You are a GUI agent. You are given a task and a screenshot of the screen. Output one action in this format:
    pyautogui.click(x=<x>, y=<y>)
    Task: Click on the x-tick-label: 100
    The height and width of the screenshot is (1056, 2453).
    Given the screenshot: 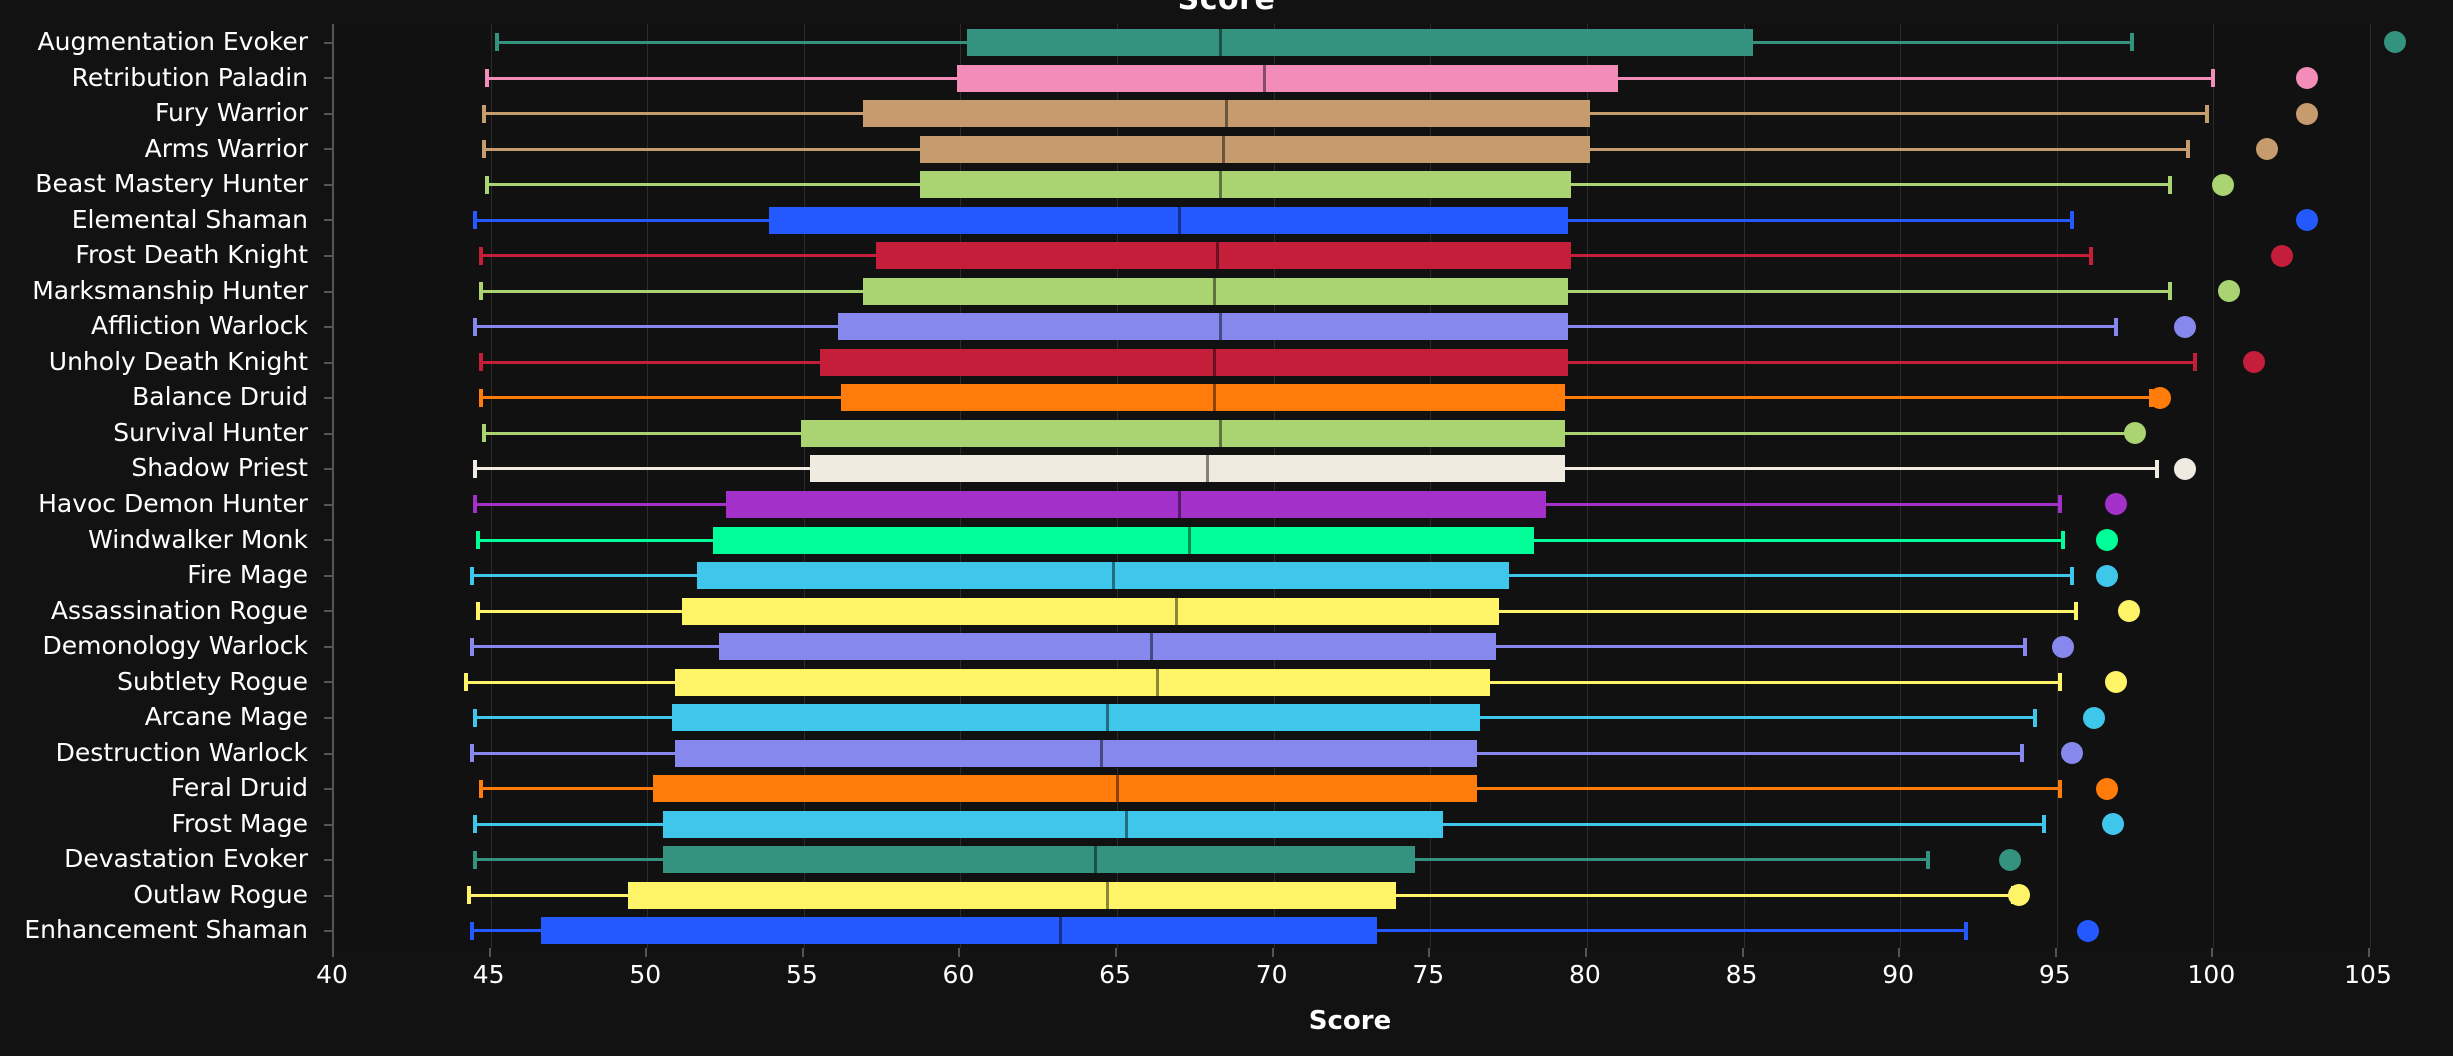 What is the action you would take?
    pyautogui.click(x=2211, y=974)
    